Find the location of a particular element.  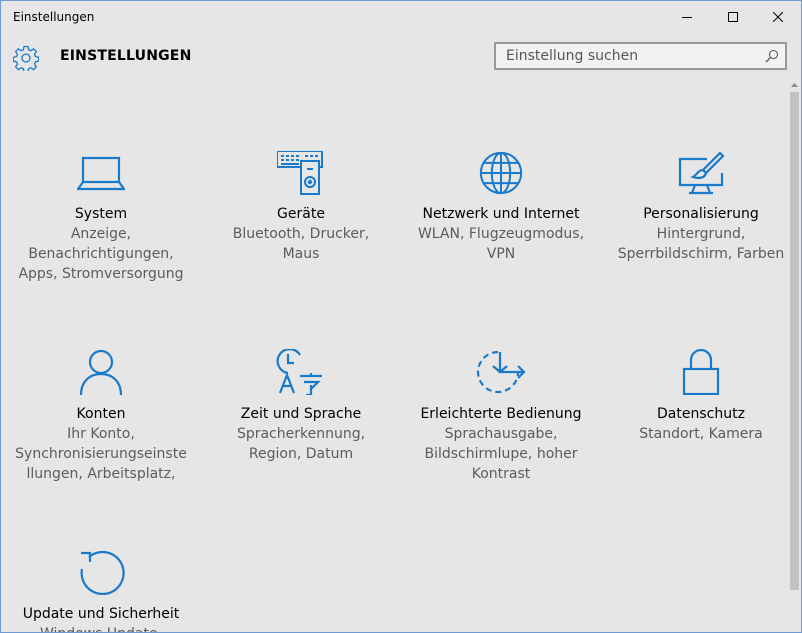

maximize-icon is located at coordinates (733, 17).